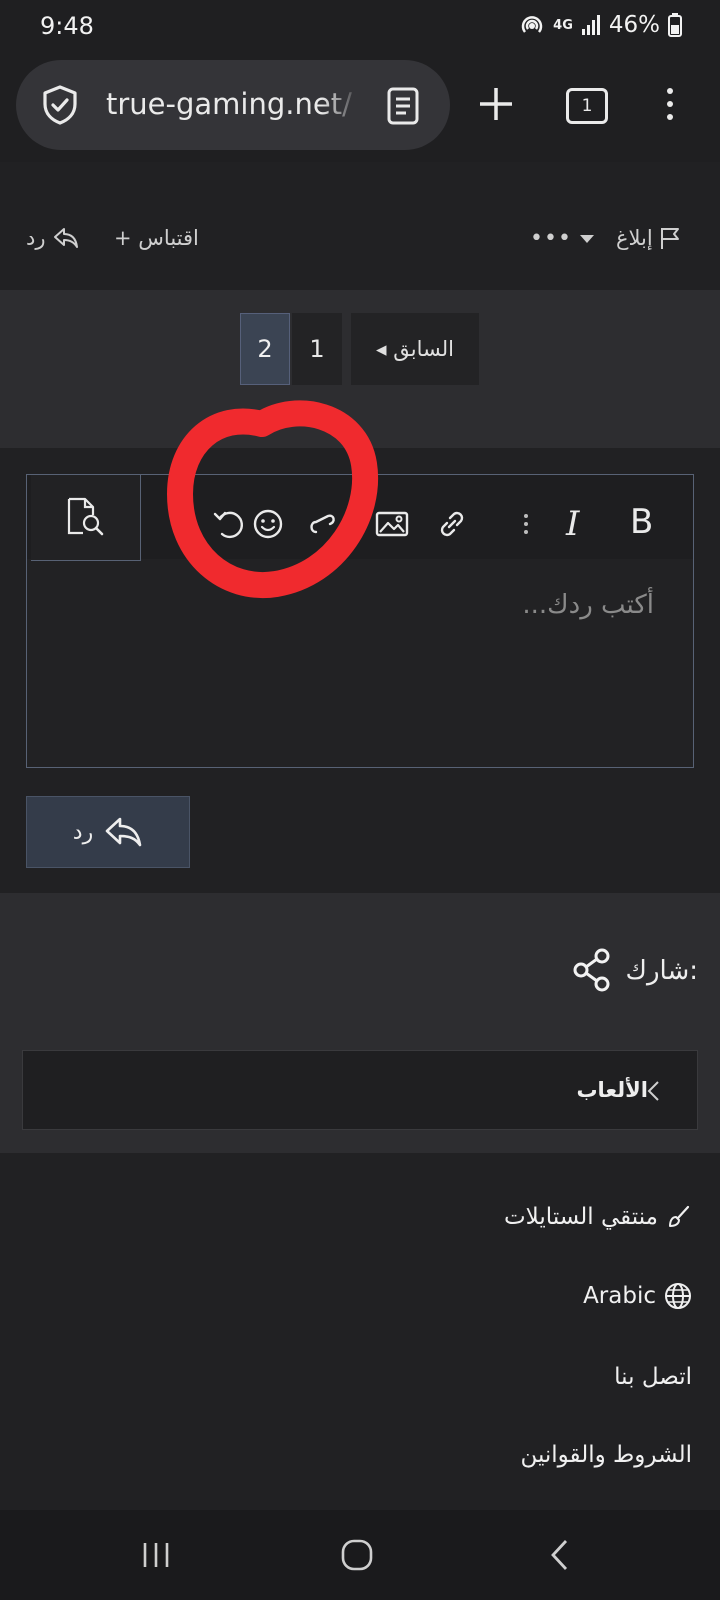 The height and width of the screenshot is (1600, 720). What do you see at coordinates (590, 25) in the screenshot?
I see `signal-icon` at bounding box center [590, 25].